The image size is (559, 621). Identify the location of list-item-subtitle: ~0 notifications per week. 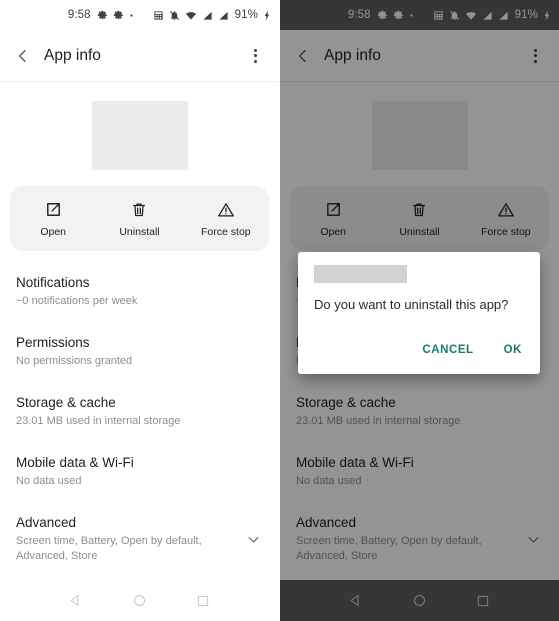
(77, 301).